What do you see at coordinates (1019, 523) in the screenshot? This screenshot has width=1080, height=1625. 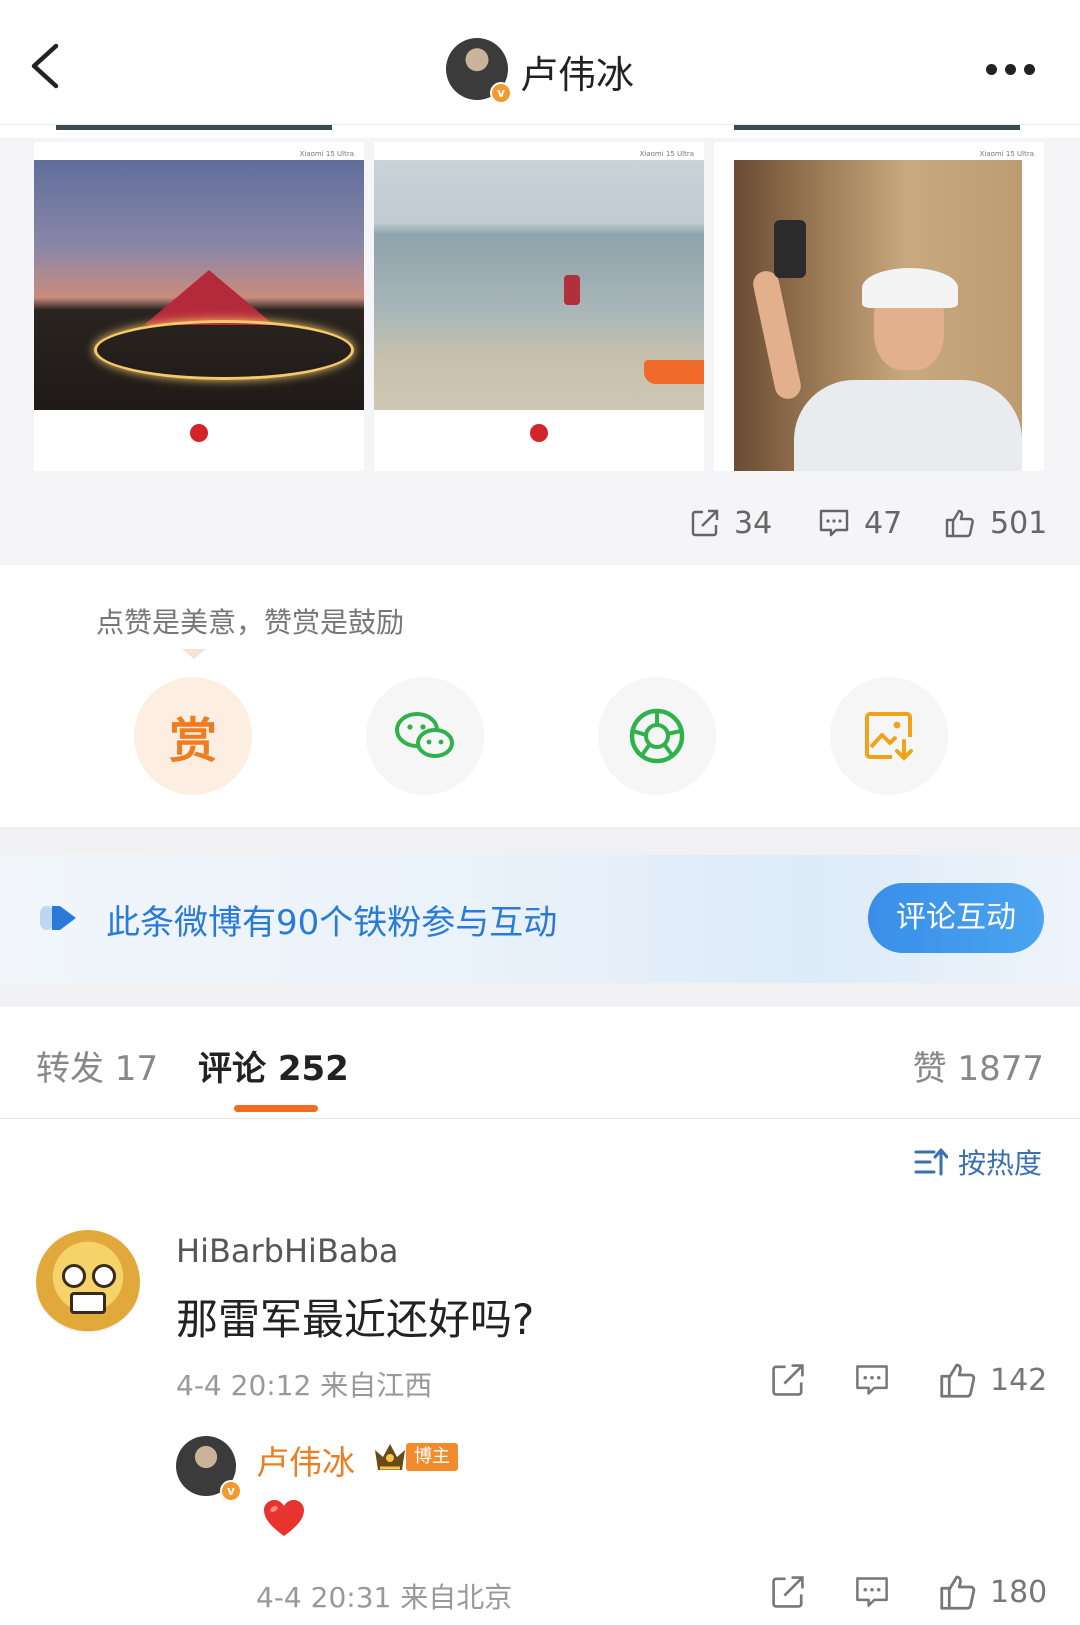 I see `like-count: 501` at bounding box center [1019, 523].